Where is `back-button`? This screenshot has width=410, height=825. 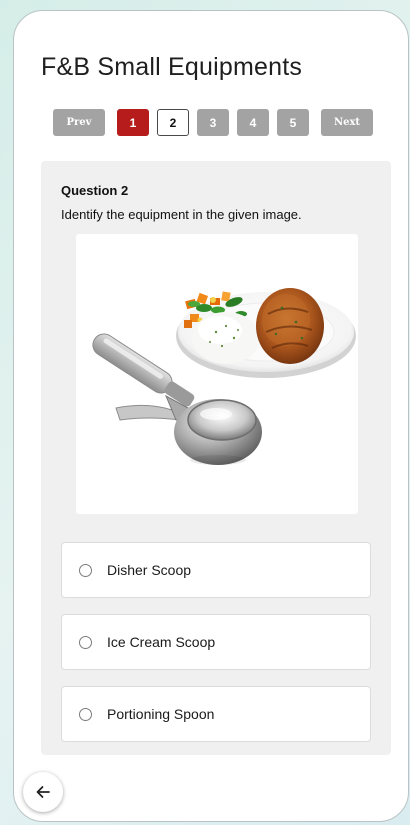
back-button is located at coordinates (43, 792).